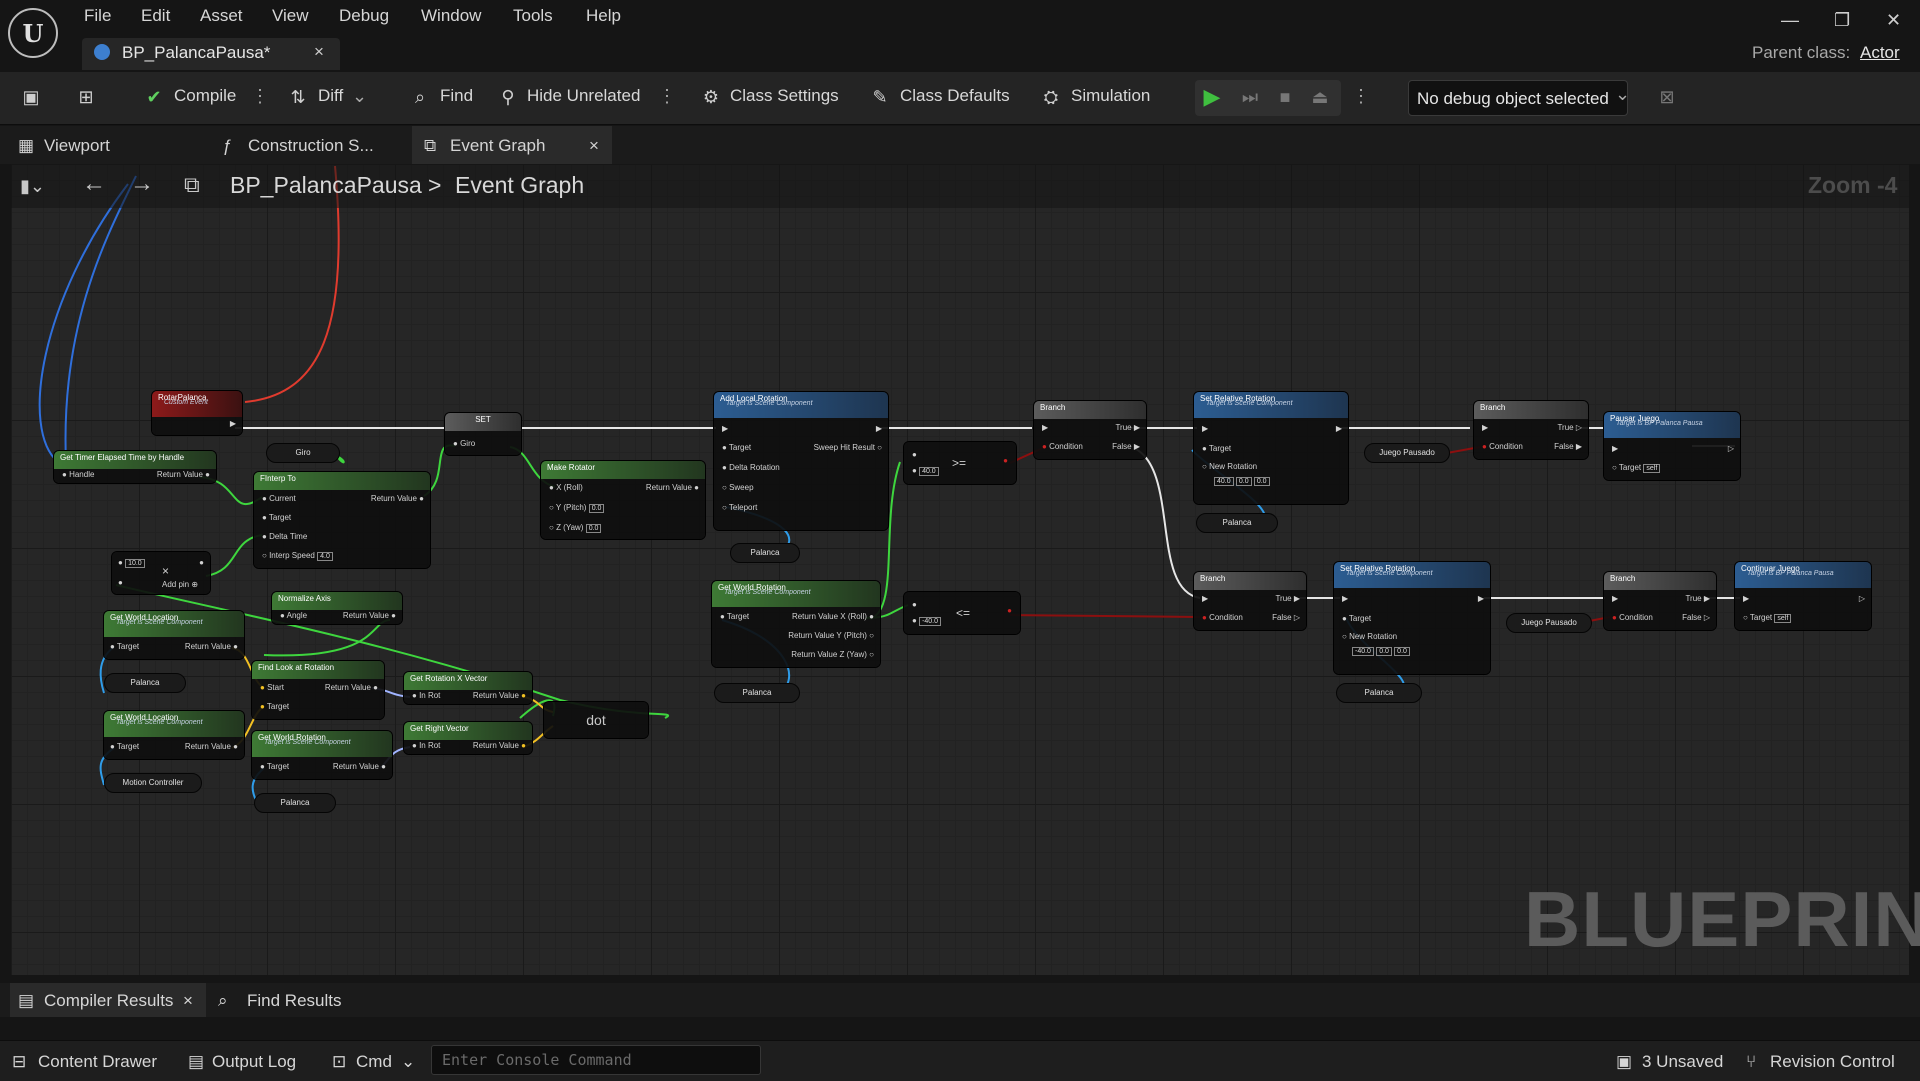  What do you see at coordinates (161, 573) in the screenshot?
I see `node-multiply: ● 10.0 × ● ● Add pin ⊕` at bounding box center [161, 573].